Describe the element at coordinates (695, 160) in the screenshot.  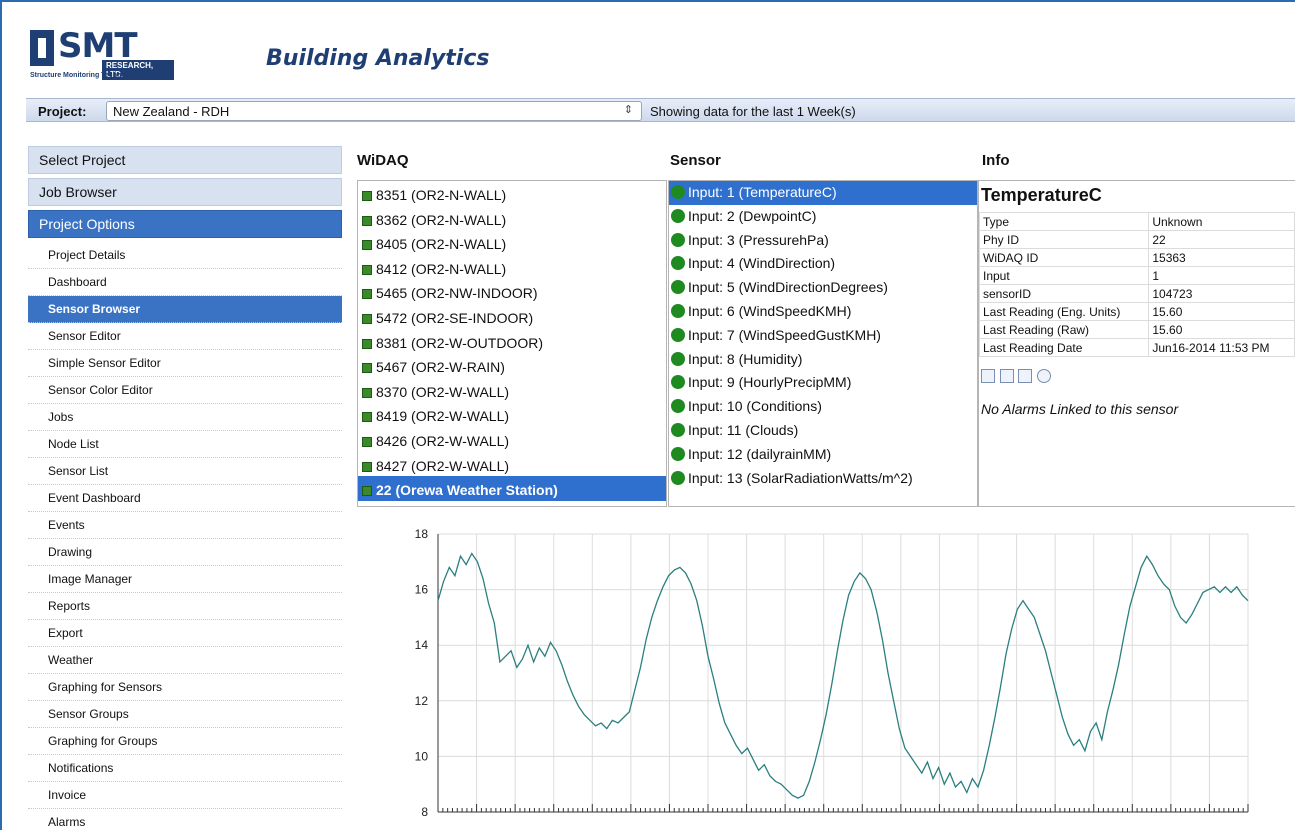
I see `sensor-column-title: Sensor` at that location.